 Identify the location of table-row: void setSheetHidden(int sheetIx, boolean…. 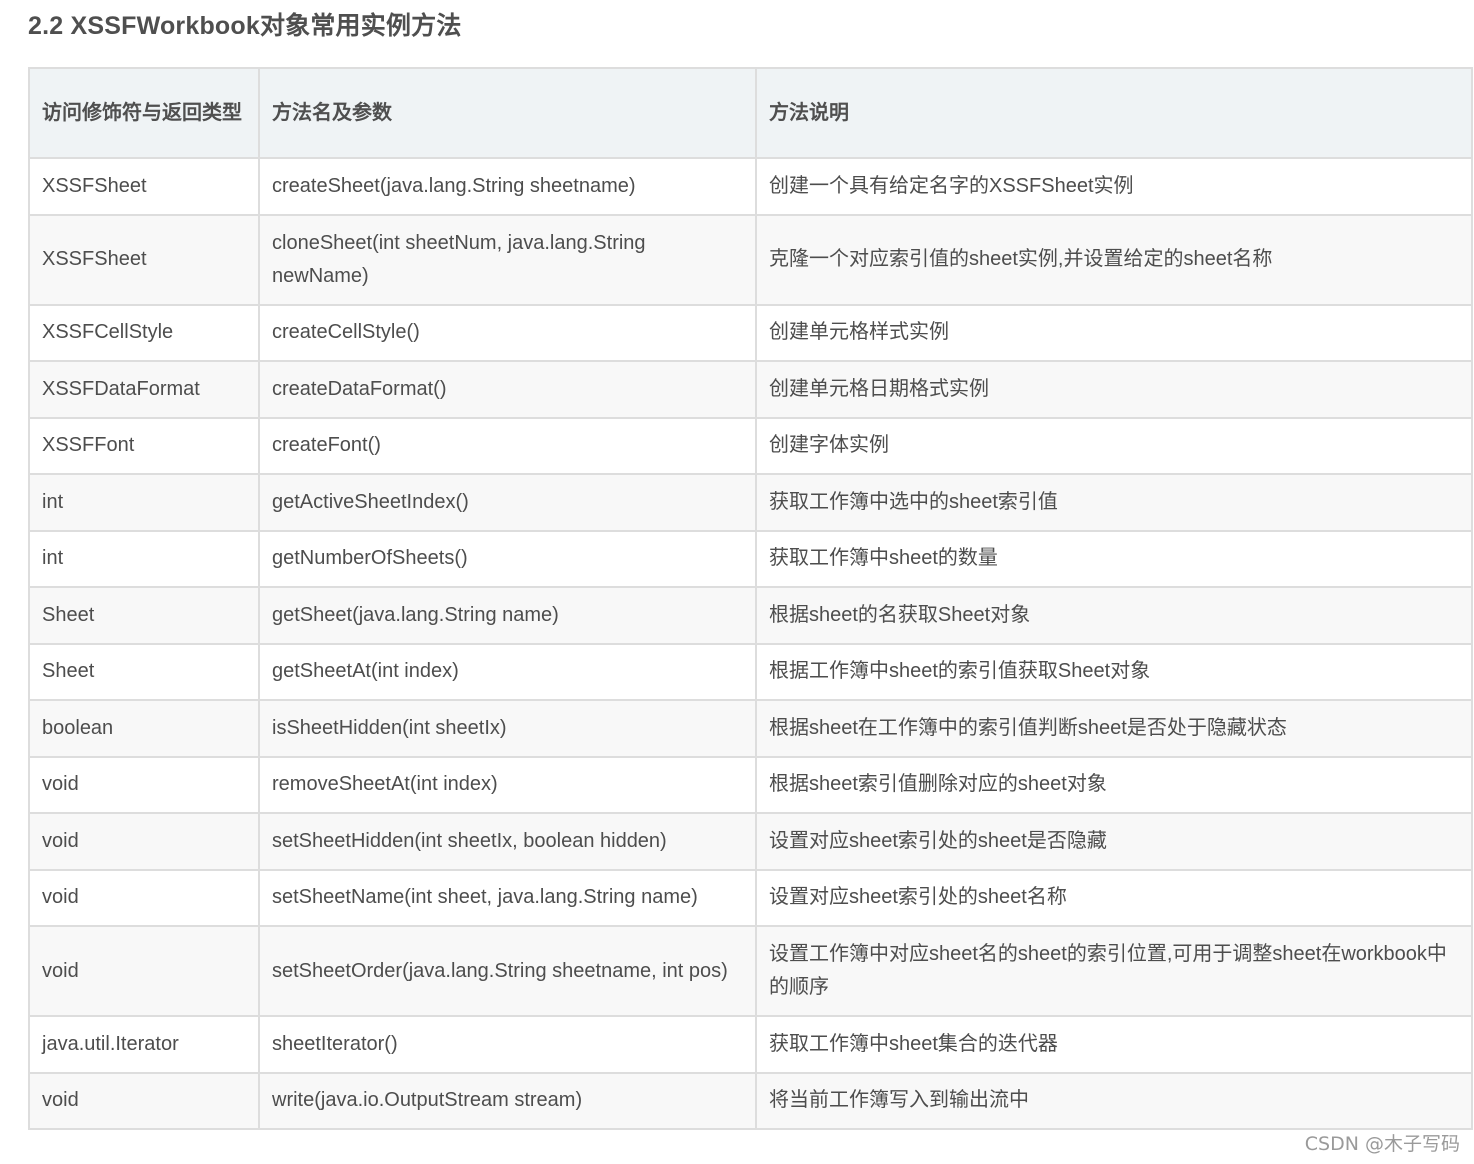
(750, 841).